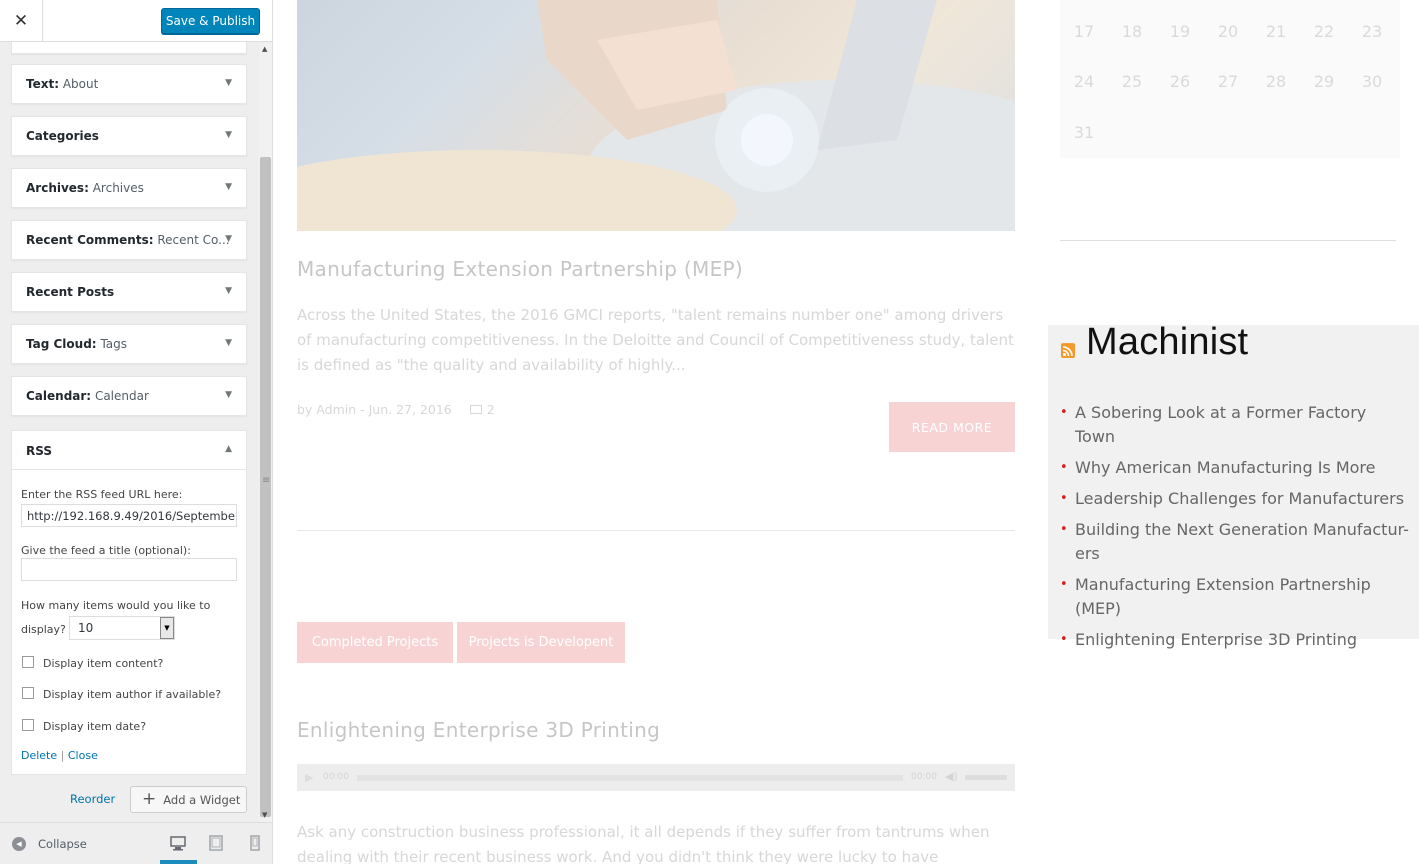  Describe the element at coordinates (951, 776) in the screenshot. I see `volume-icon: ◀)` at that location.